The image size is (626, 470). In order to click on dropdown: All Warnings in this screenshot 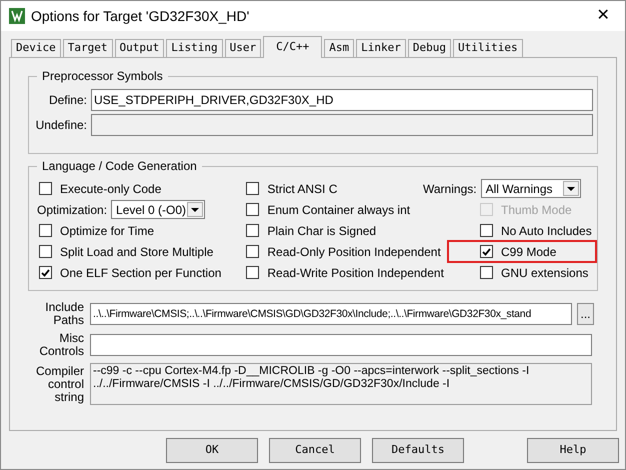, I will do `click(530, 188)`.